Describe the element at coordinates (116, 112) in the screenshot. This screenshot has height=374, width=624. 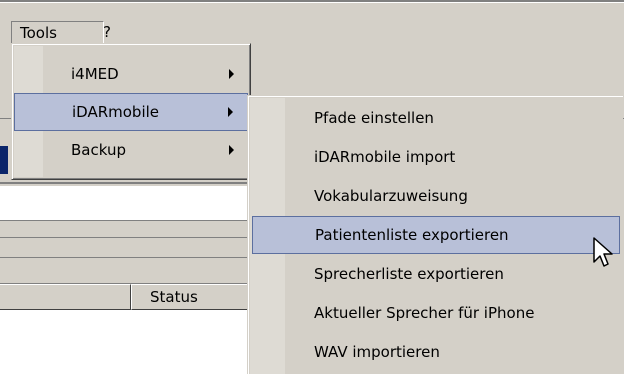
I see `menu-item-label: iDARmobile` at that location.